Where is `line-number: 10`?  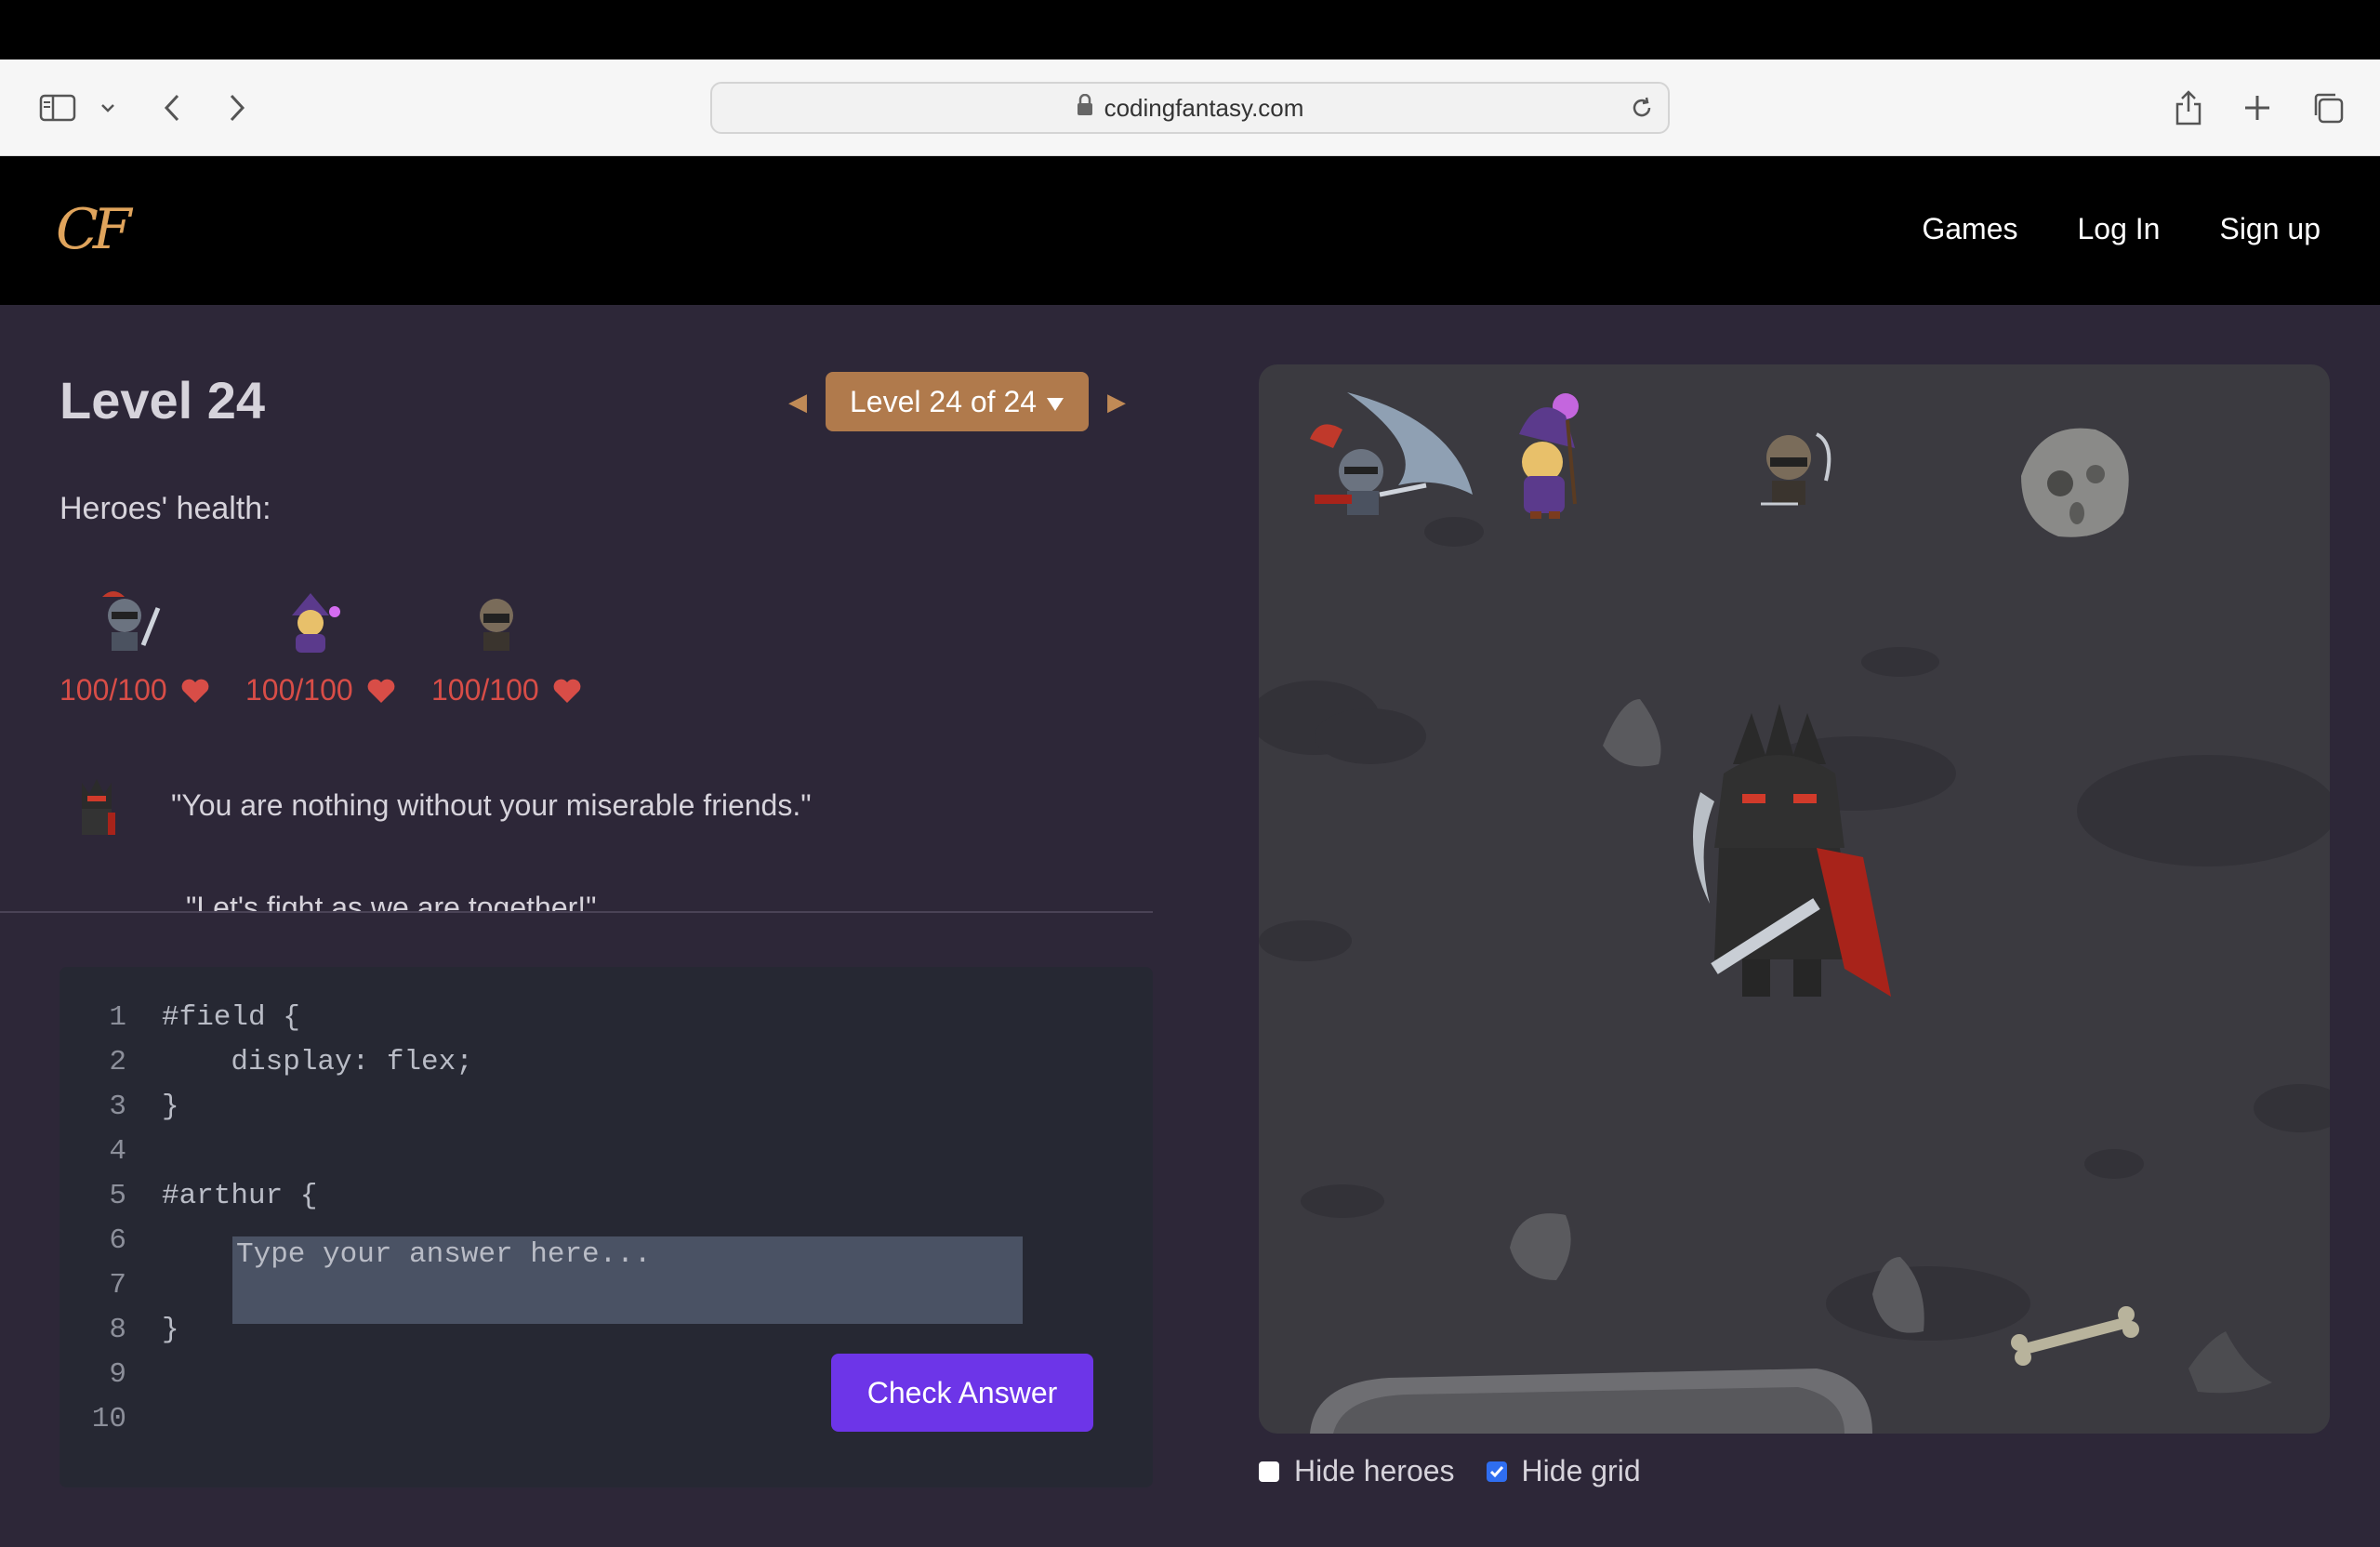 line-number: 10 is located at coordinates (108, 1418).